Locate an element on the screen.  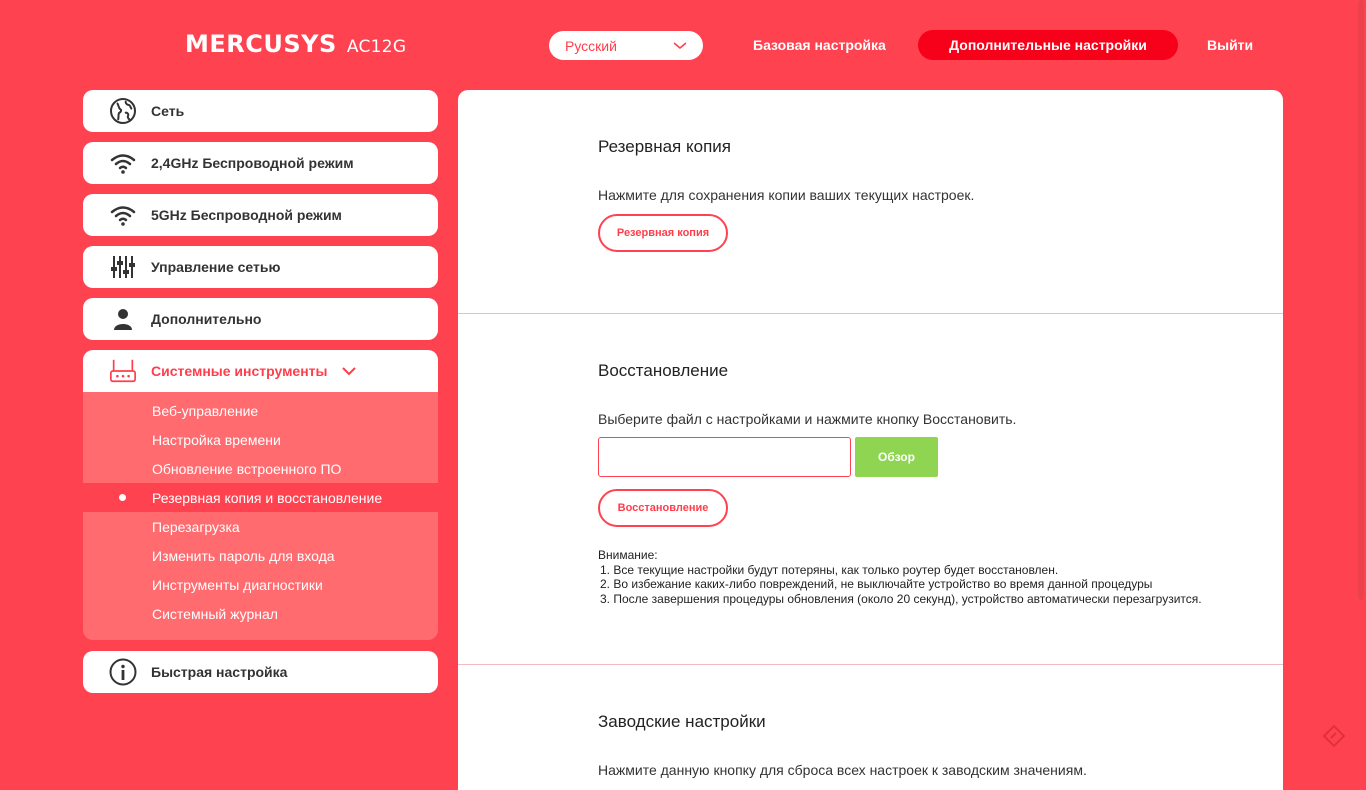
sidebar-item-advanced: Дополнительно is located at coordinates (260, 319).